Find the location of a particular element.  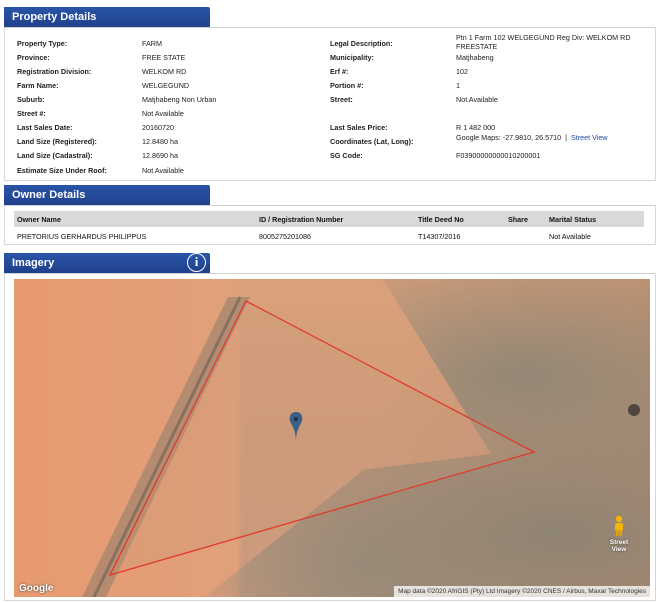

property-details-header: Property Details is located at coordinates (107, 17).